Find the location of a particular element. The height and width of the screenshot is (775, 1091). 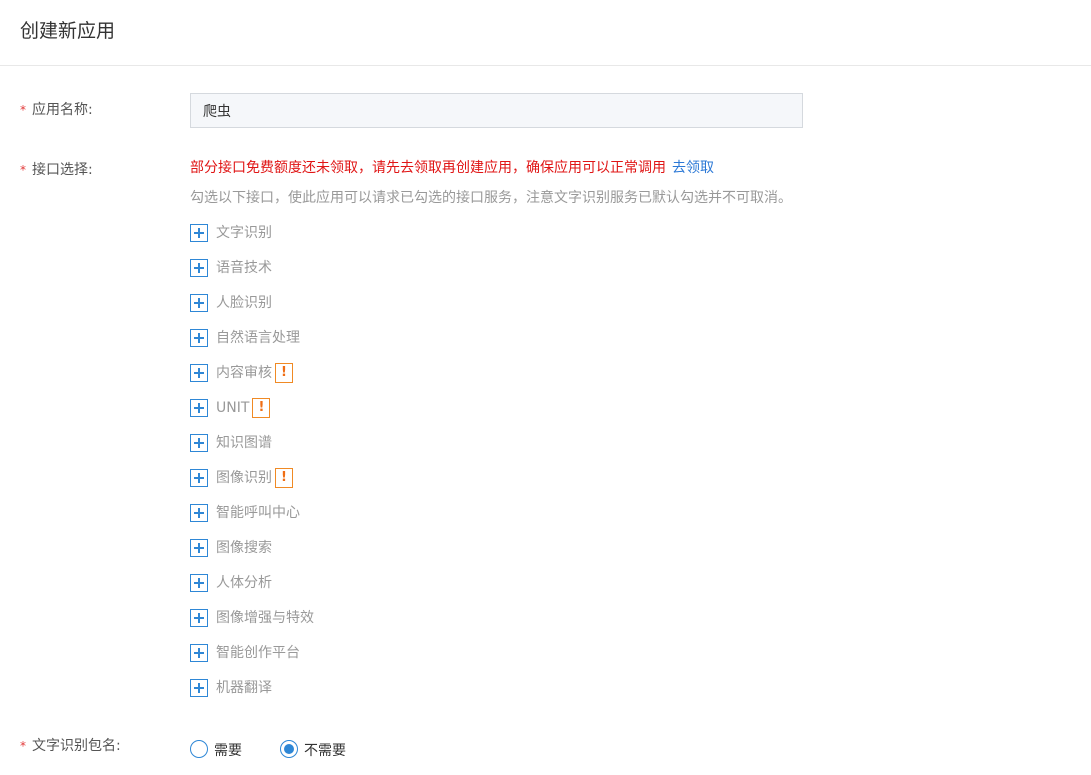

radio-option-need: 需要 is located at coordinates (216, 749).